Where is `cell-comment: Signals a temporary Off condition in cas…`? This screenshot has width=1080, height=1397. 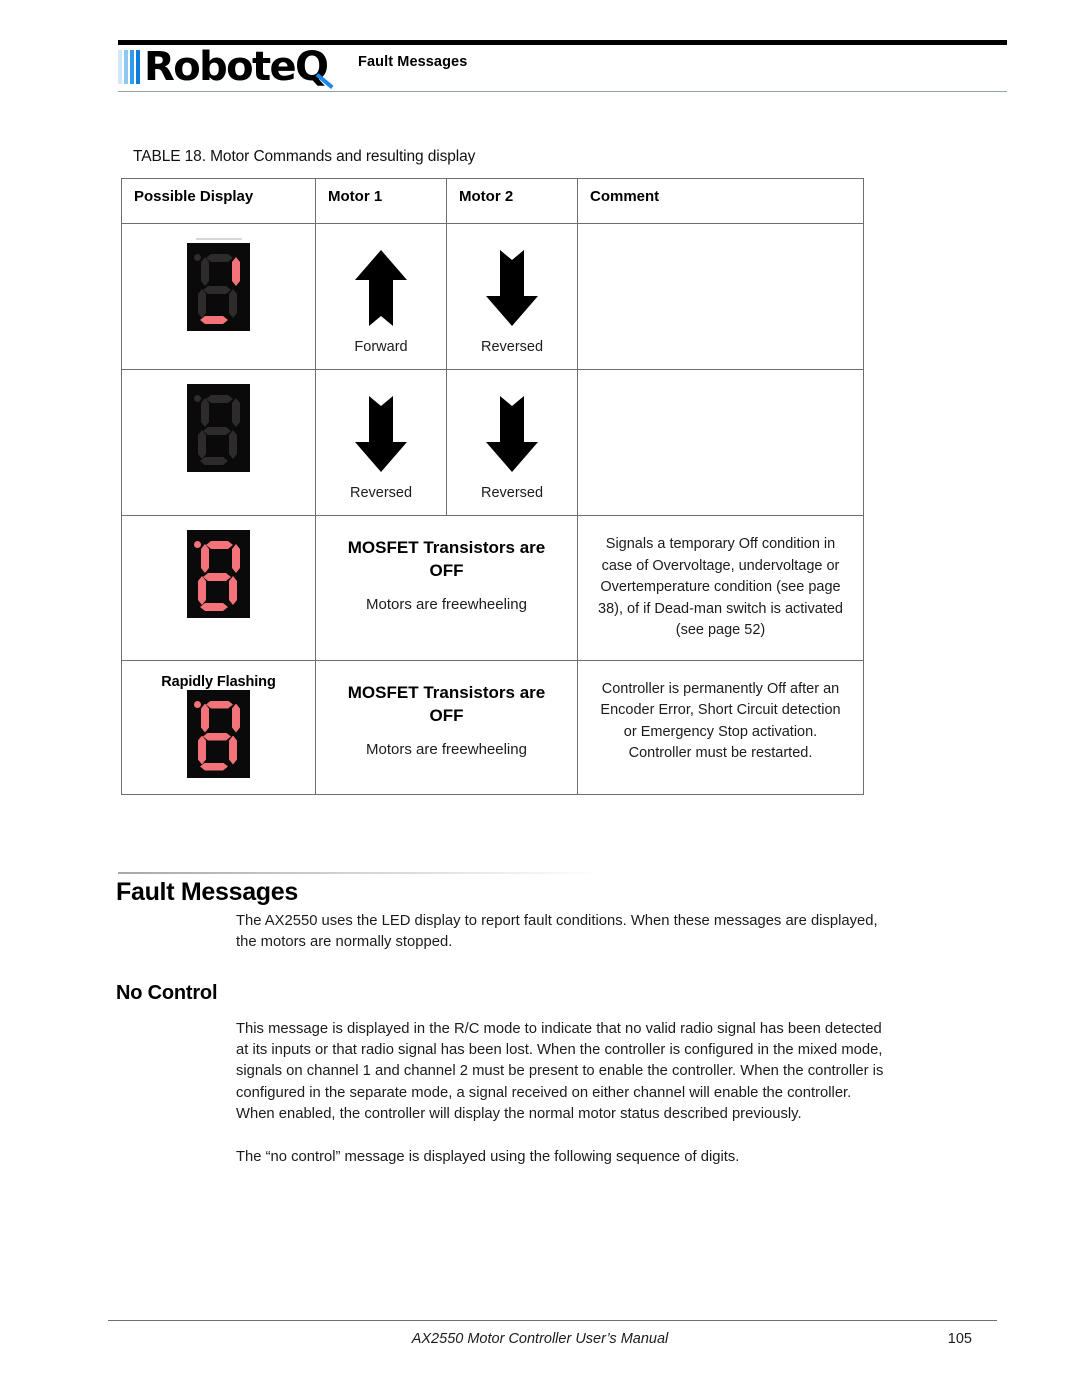
cell-comment: Signals a temporary Off condition in cas… is located at coordinates (720, 588).